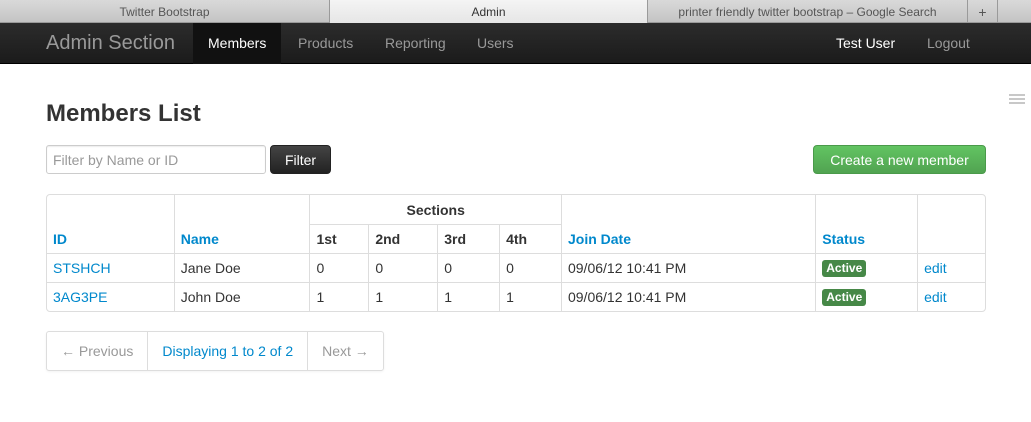 The image size is (1031, 422). Describe the element at coordinates (110, 43) in the screenshot. I see `brand-link: Admin Section` at that location.